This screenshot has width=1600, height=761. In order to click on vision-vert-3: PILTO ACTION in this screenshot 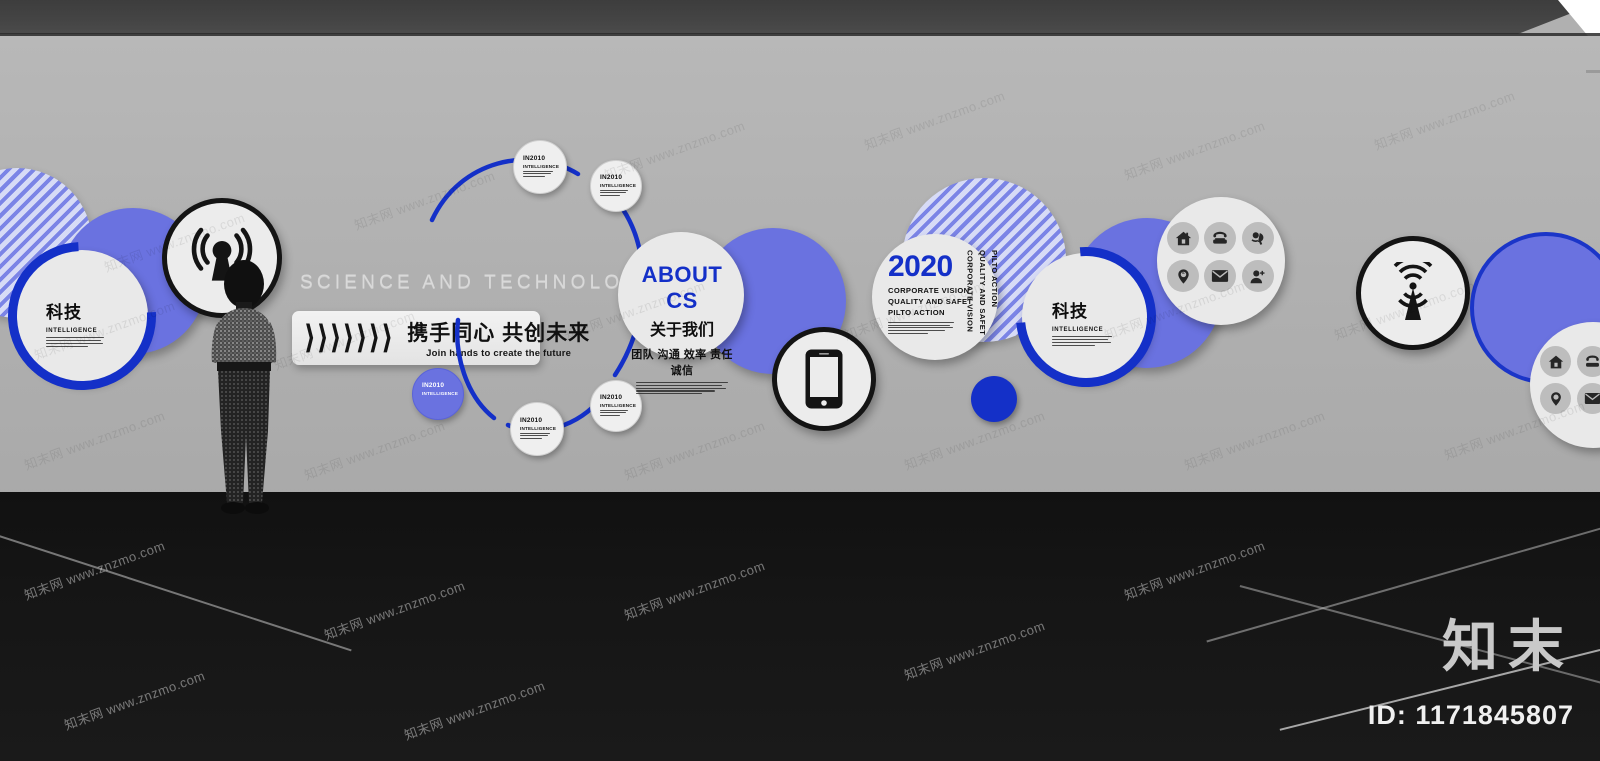, I will do `click(995, 279)`.